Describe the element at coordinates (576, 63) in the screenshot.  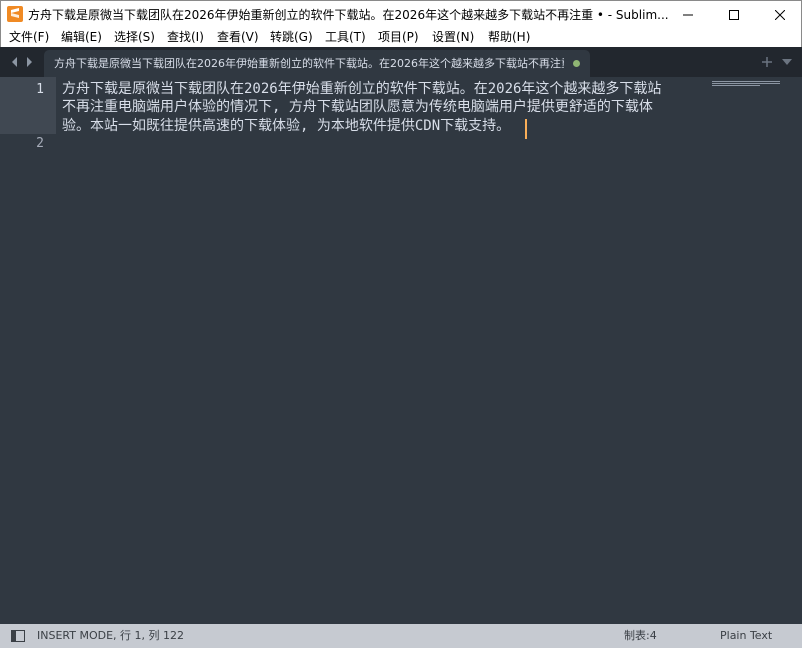
I see `modified-dot-icon` at that location.